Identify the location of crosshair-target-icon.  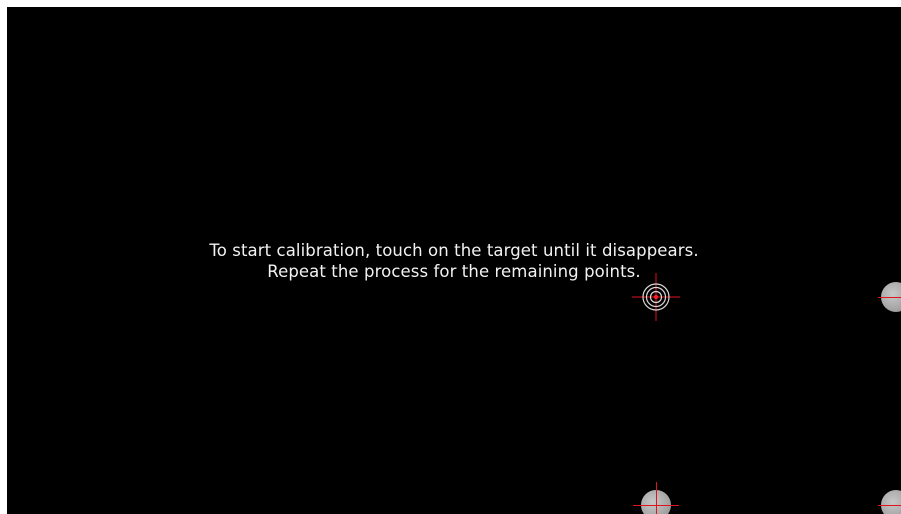
(656, 297).